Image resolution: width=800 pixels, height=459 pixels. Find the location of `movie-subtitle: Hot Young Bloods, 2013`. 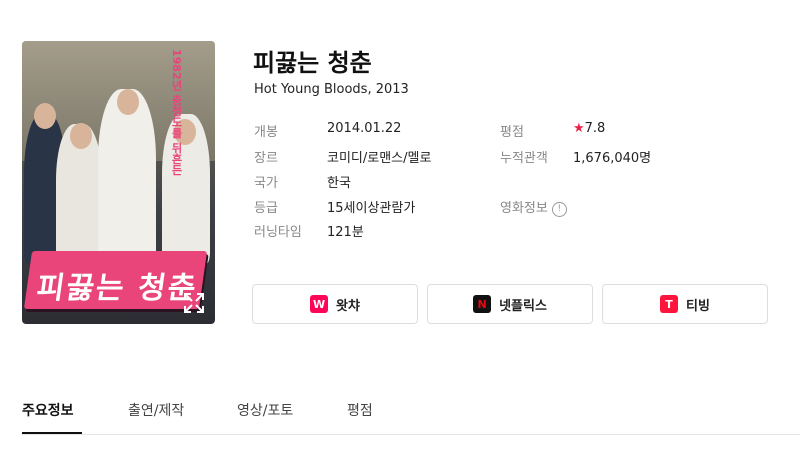

movie-subtitle: Hot Young Bloods, 2013 is located at coordinates (331, 89).